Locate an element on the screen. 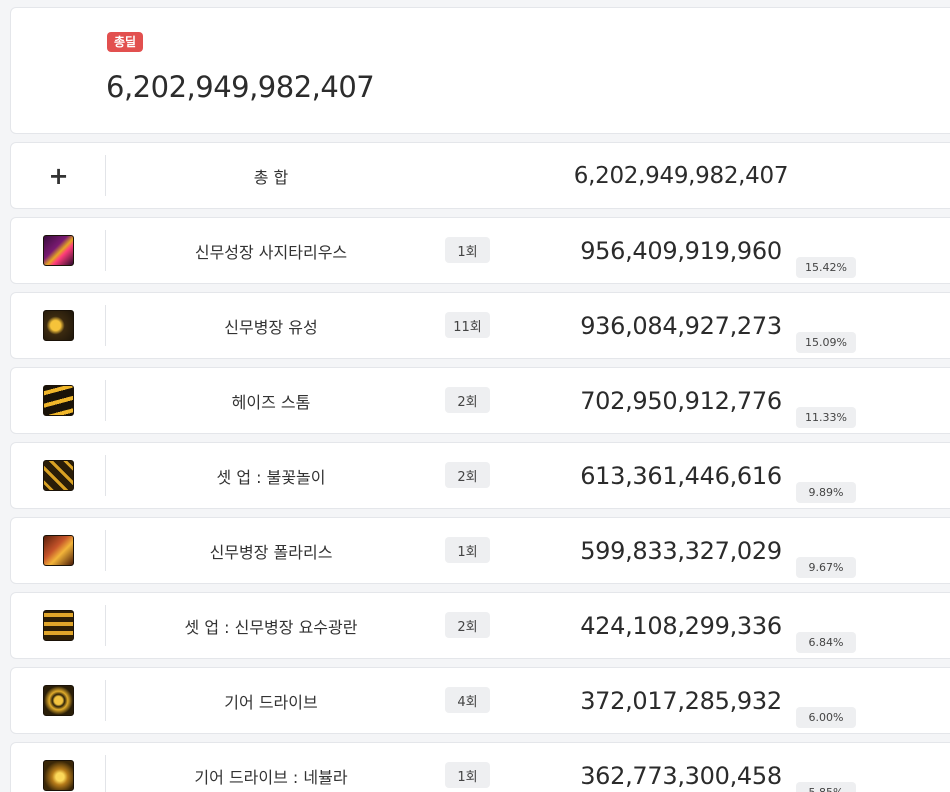 The width and height of the screenshot is (950, 792). skill-row: 기어 드라이브 : 네뷸라 1회 362,773,300,458 5.85% is located at coordinates (480, 767).